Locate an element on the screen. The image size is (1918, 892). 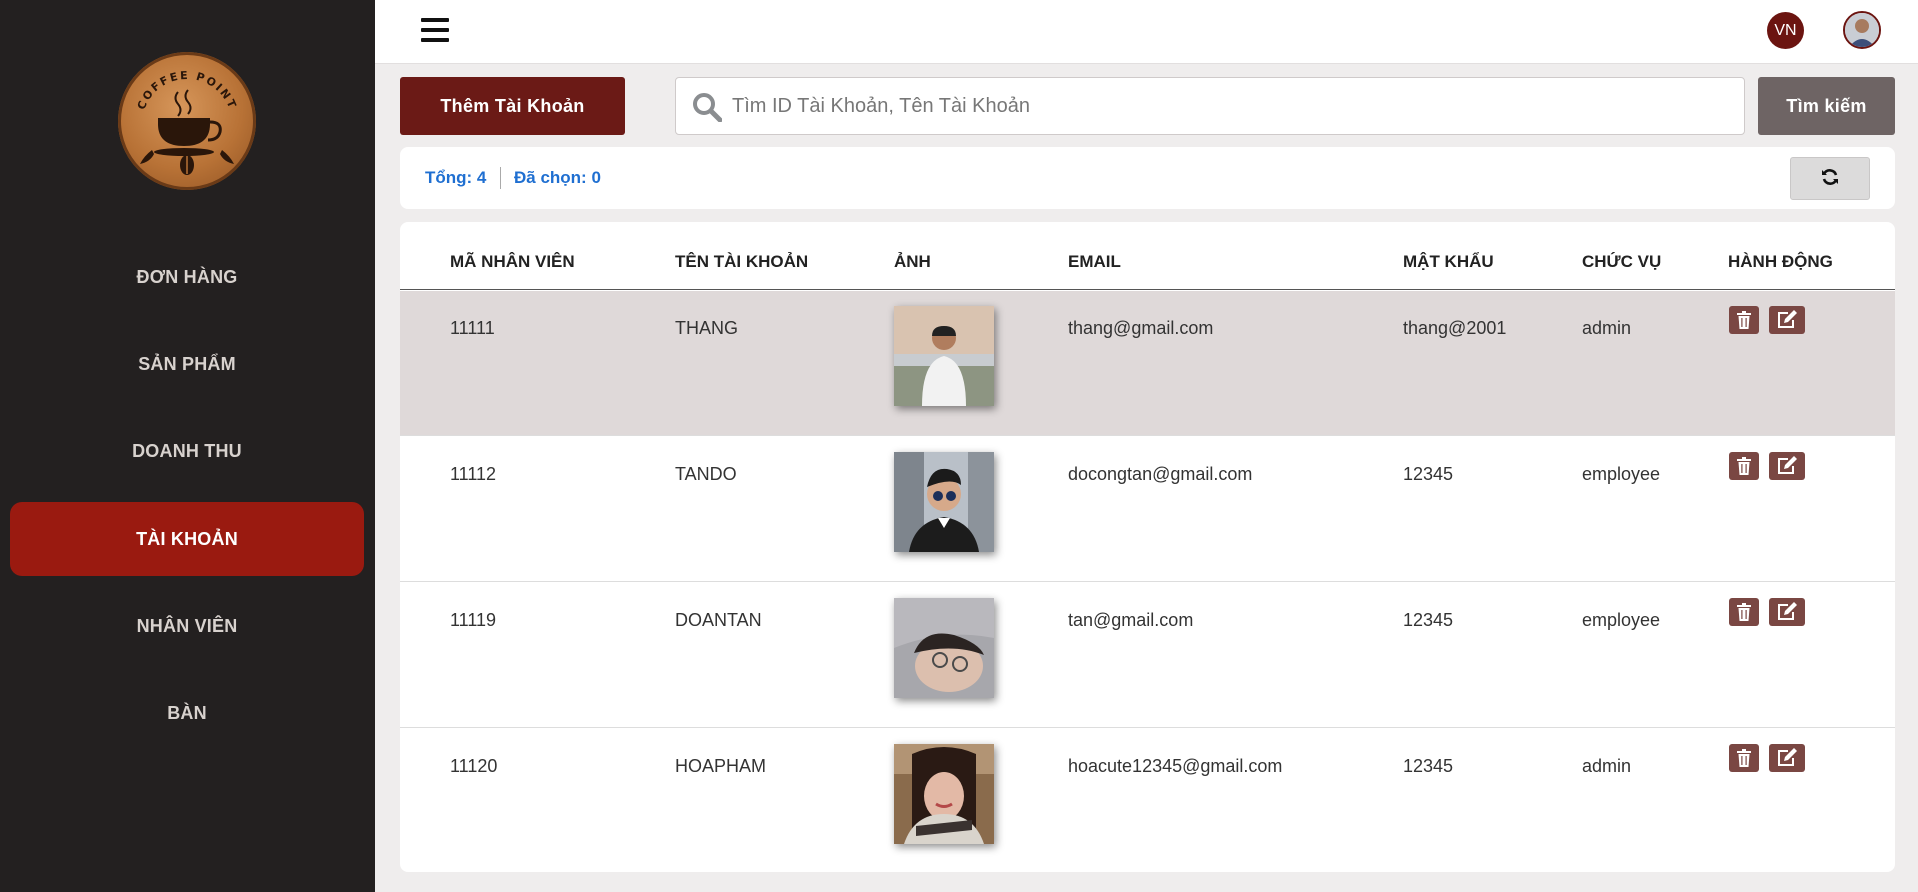
column-header: TÊN TÀI KHOẢN is located at coordinates (742, 261).